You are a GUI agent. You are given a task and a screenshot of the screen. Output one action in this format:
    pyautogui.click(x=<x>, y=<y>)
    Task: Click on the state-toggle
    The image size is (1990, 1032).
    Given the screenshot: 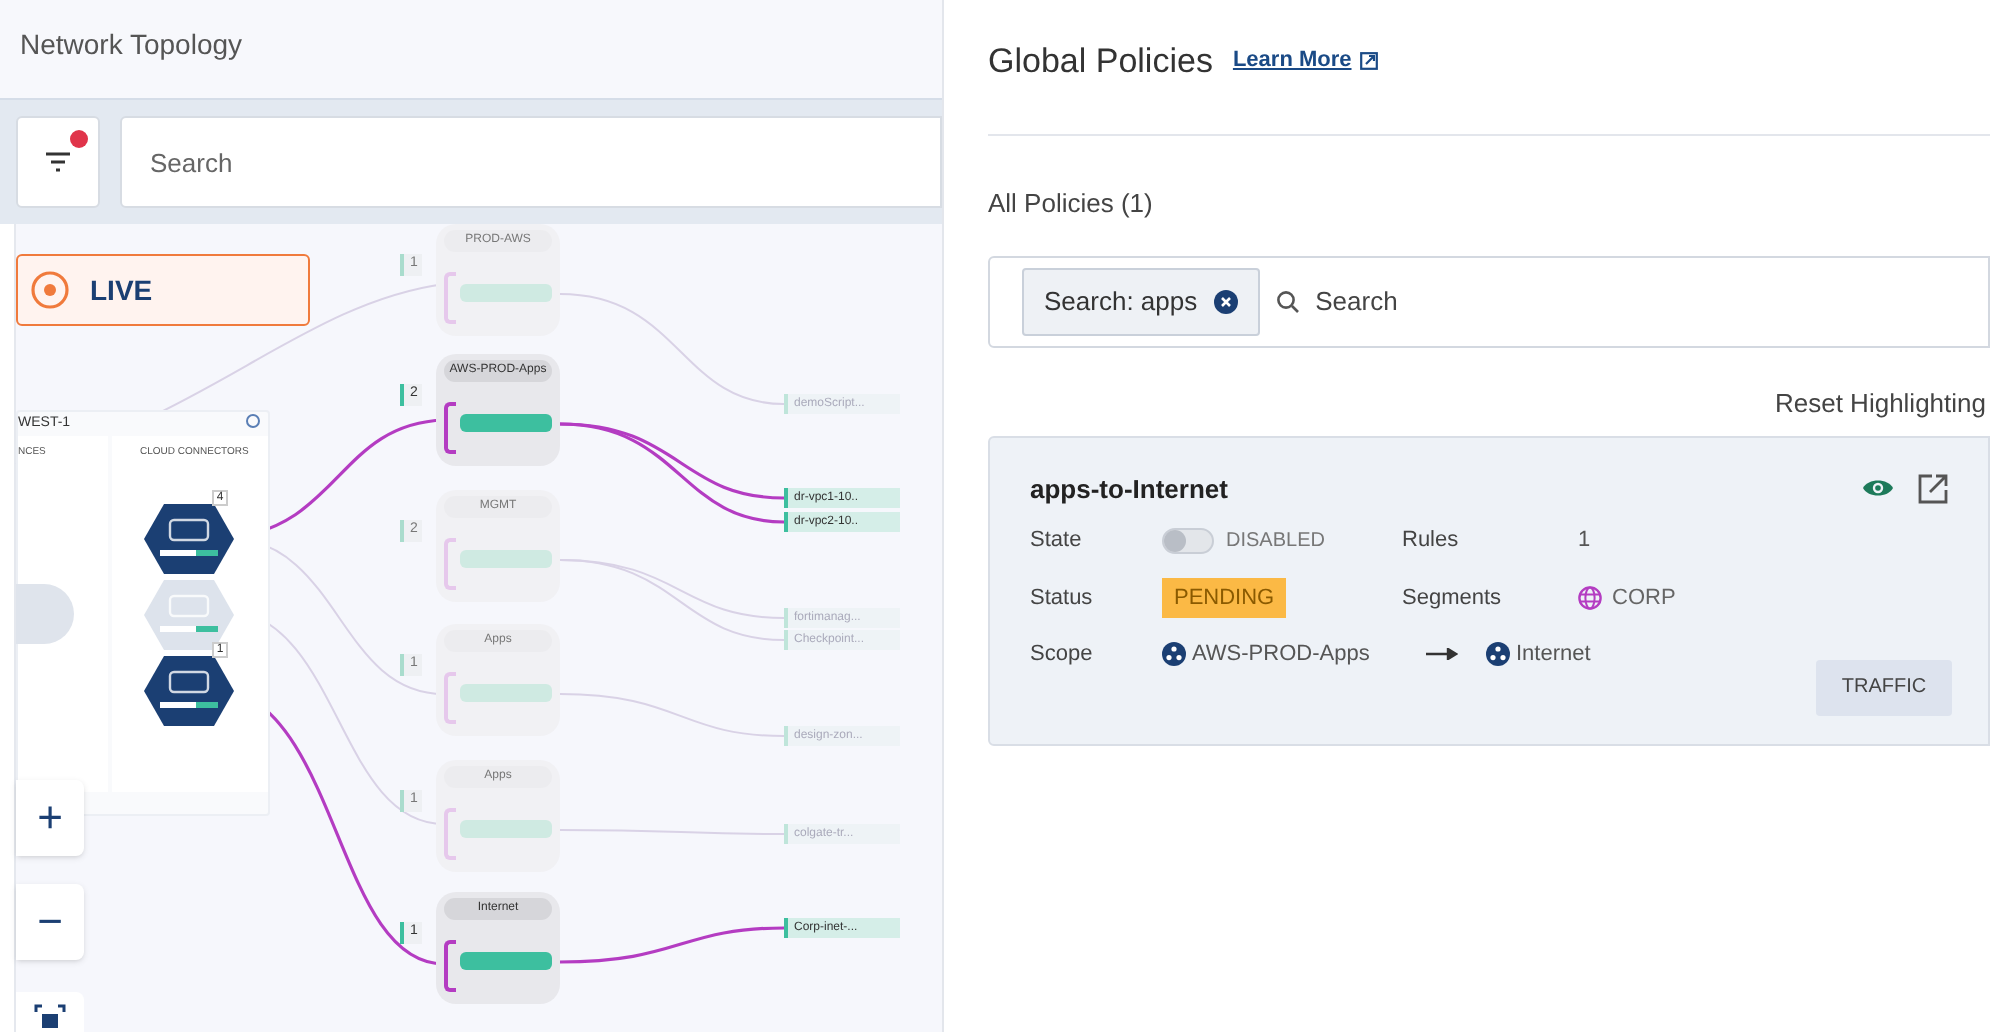 What is the action you would take?
    pyautogui.click(x=1188, y=540)
    